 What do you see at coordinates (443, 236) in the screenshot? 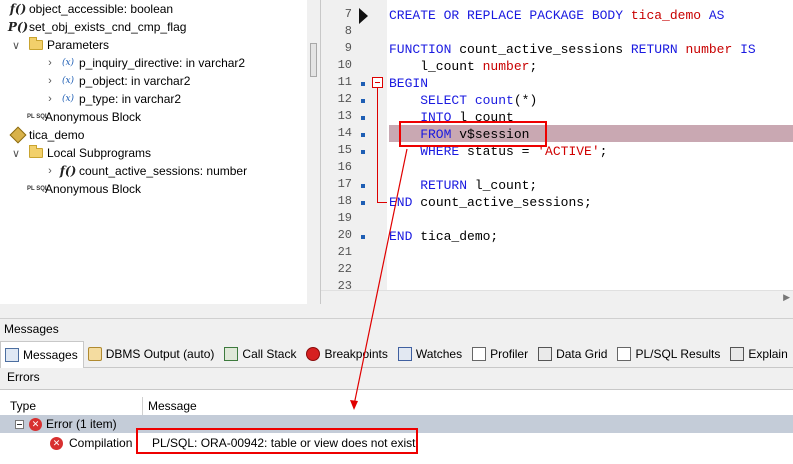
I see `code-line: END tica_demo;` at bounding box center [443, 236].